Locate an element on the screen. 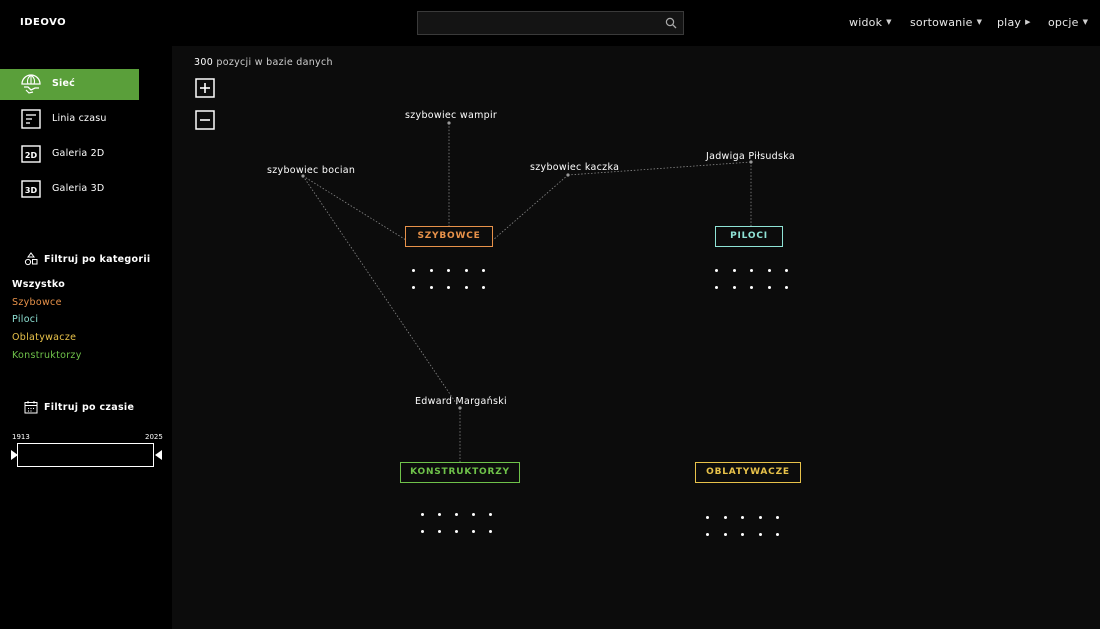  category-oblatywacze: Oblatywacze is located at coordinates (44, 337).